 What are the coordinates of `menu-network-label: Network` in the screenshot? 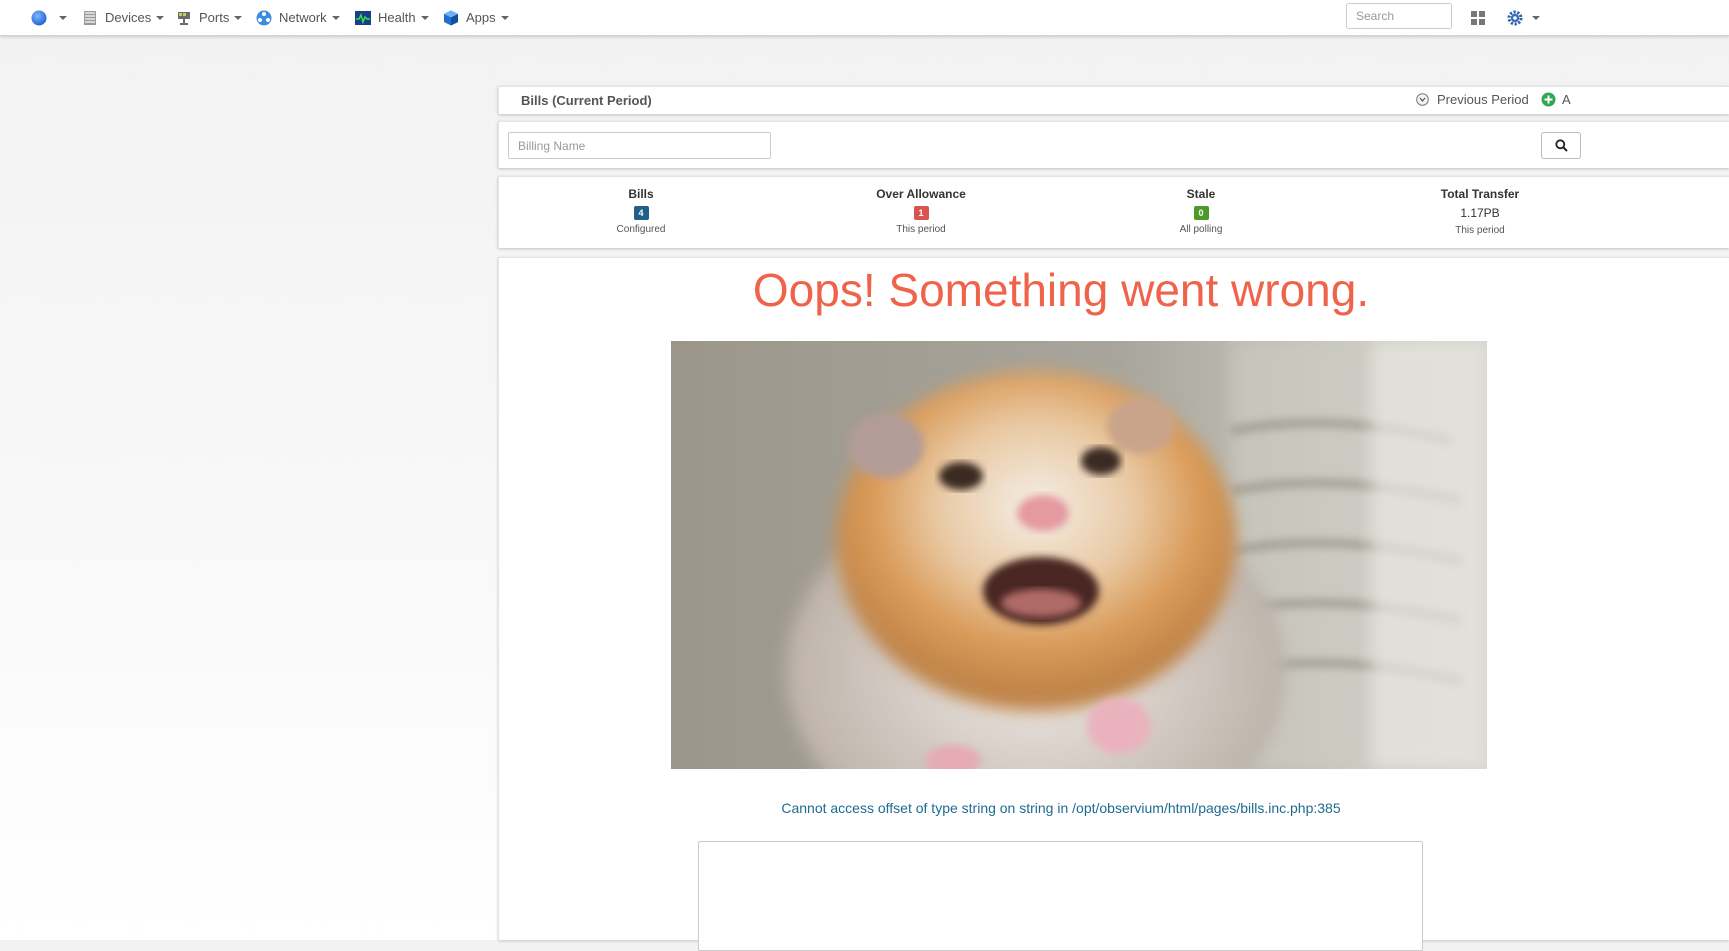 It's located at (303, 17).